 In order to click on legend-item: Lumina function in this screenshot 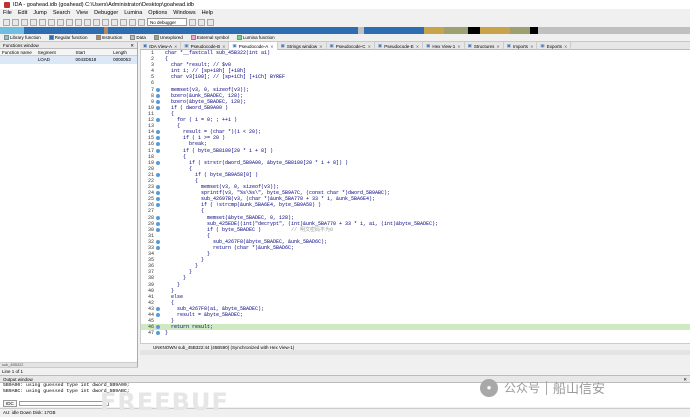, I will do `click(255, 37)`.